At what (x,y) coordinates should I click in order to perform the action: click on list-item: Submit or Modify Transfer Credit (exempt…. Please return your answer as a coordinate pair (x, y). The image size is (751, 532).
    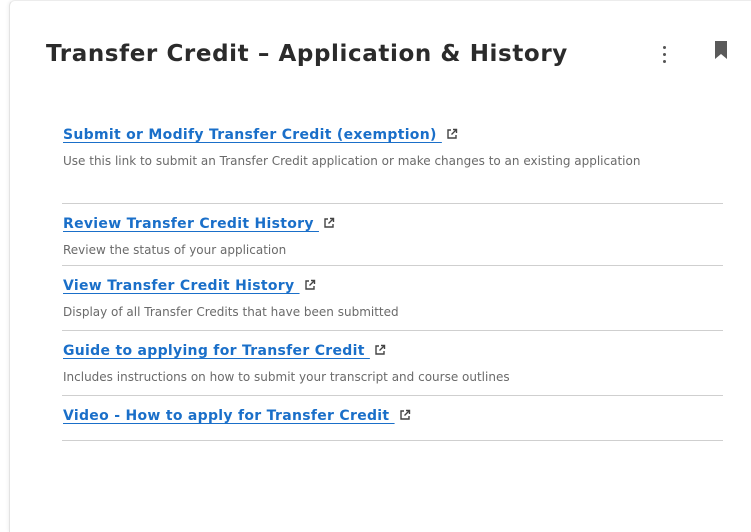
    Looking at the image, I should click on (392, 162).